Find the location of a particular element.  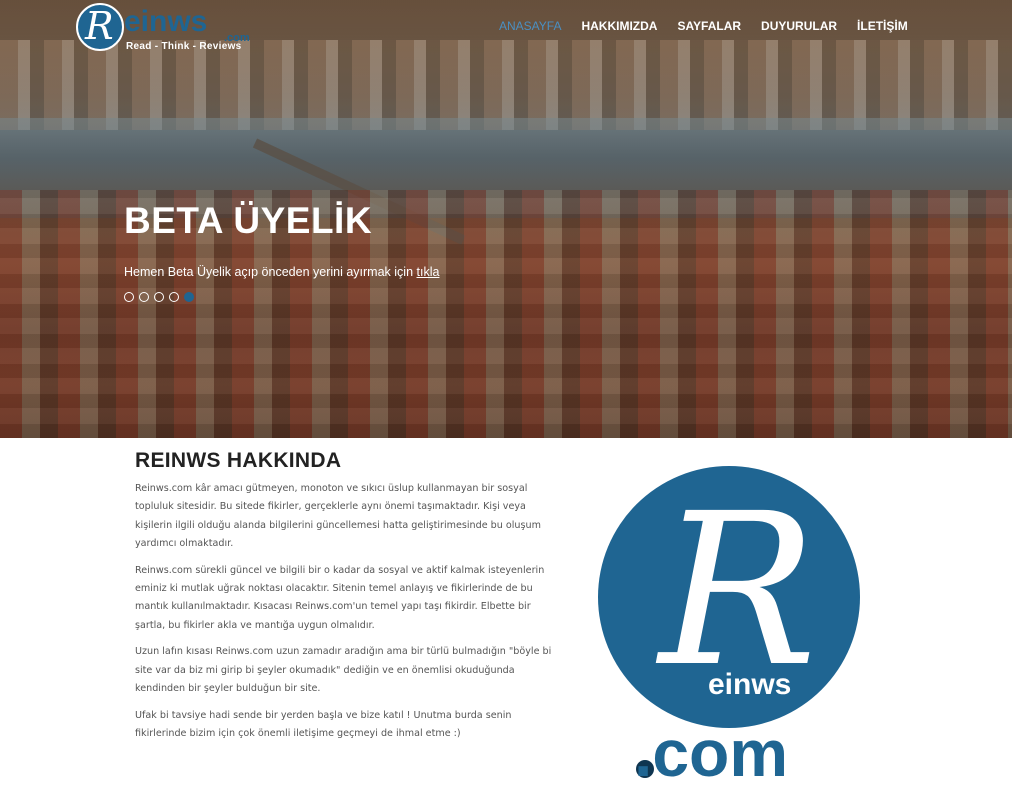

hero-link: tıkla is located at coordinates (428, 272).